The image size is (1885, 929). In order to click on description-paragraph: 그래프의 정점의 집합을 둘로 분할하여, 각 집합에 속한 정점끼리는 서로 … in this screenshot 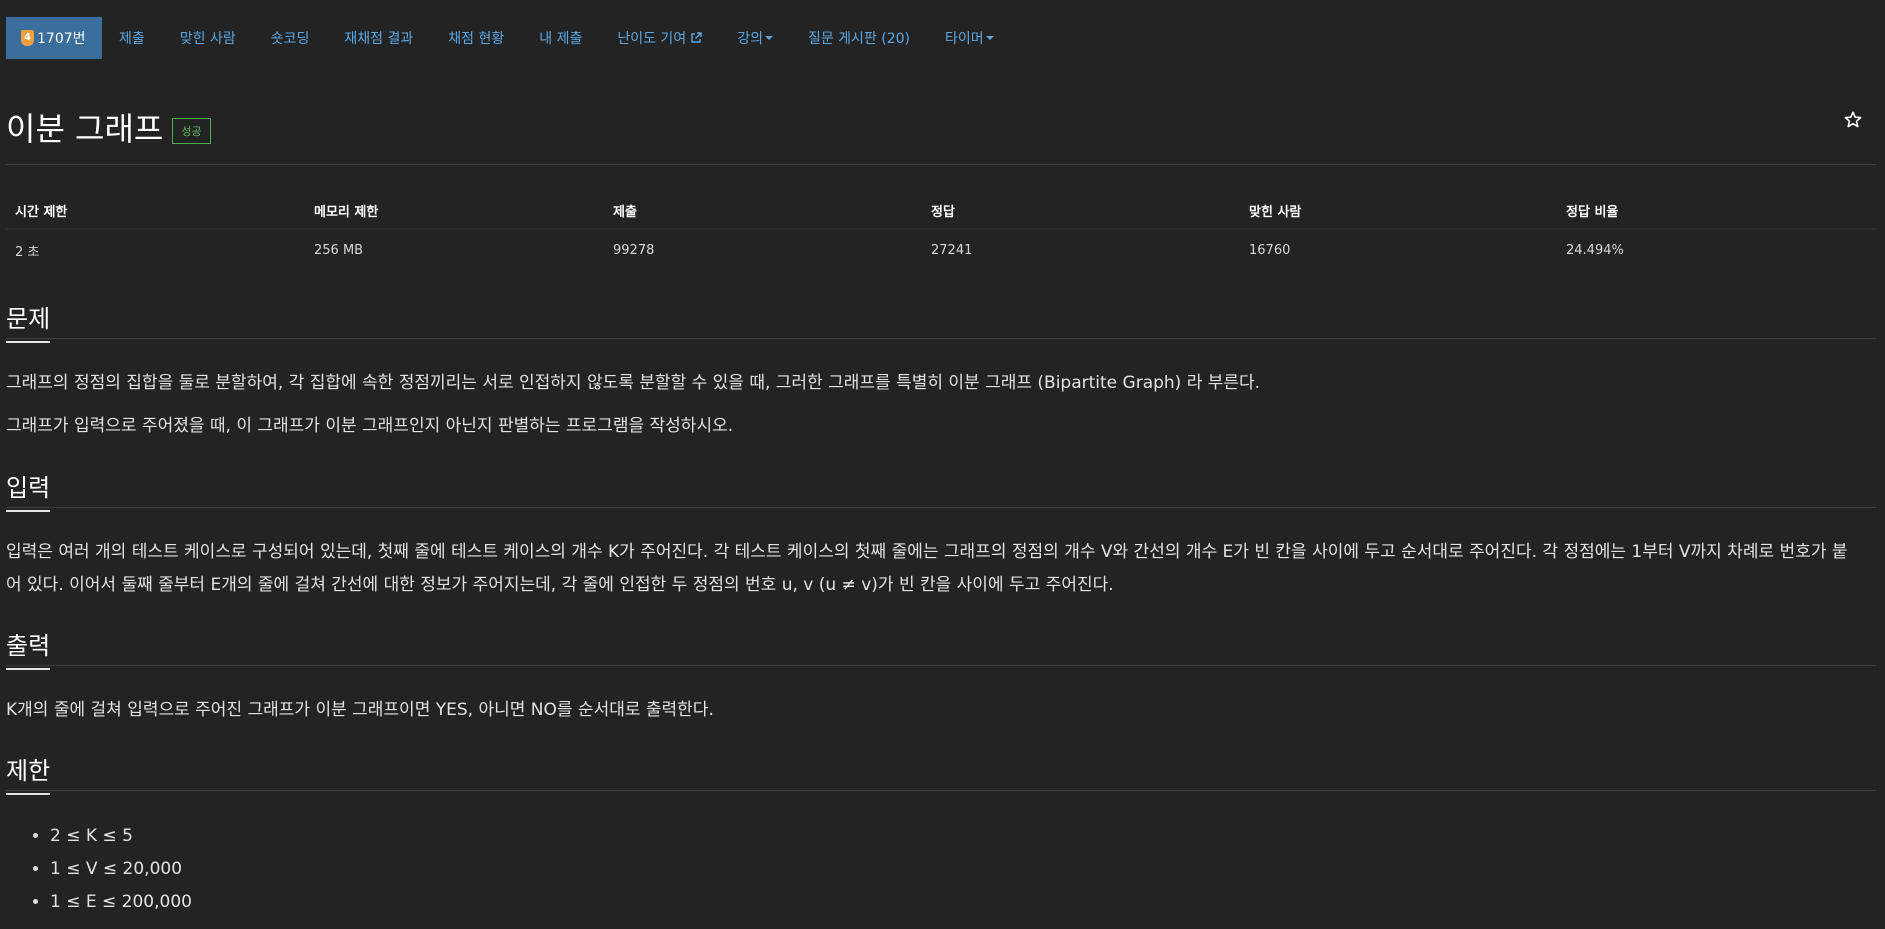, I will do `click(633, 383)`.